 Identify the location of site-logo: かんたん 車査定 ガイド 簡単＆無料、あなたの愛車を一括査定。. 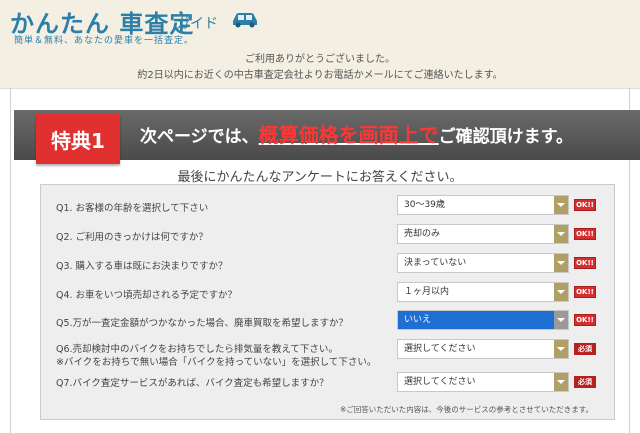
(140, 25).